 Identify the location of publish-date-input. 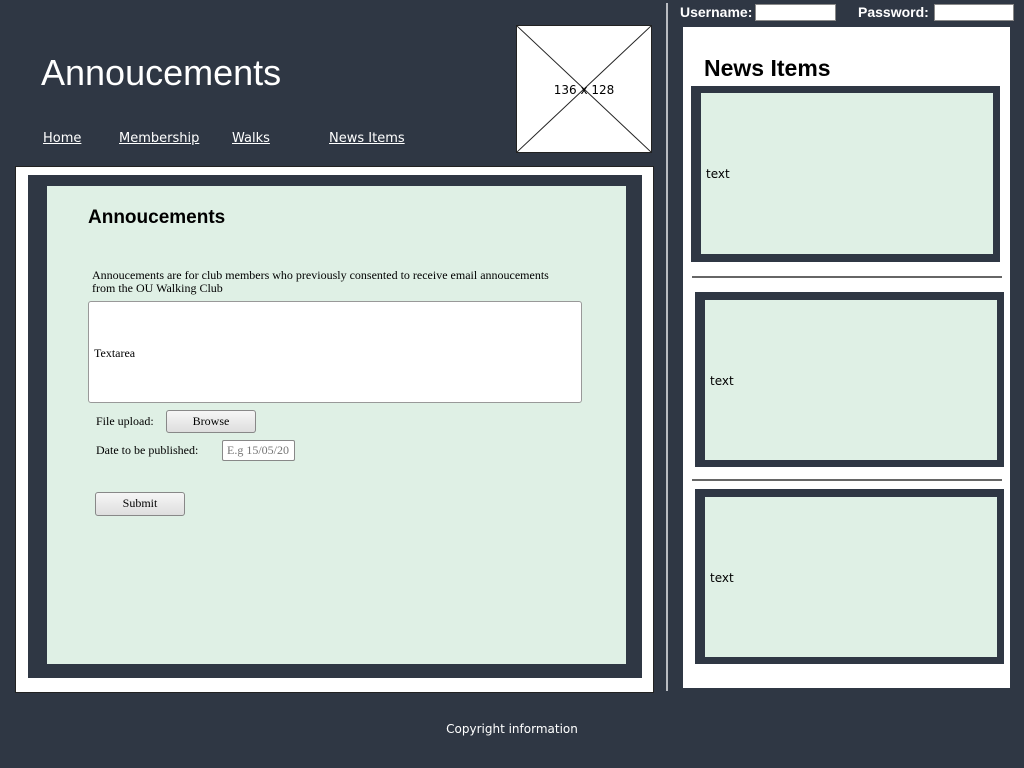
(258, 450).